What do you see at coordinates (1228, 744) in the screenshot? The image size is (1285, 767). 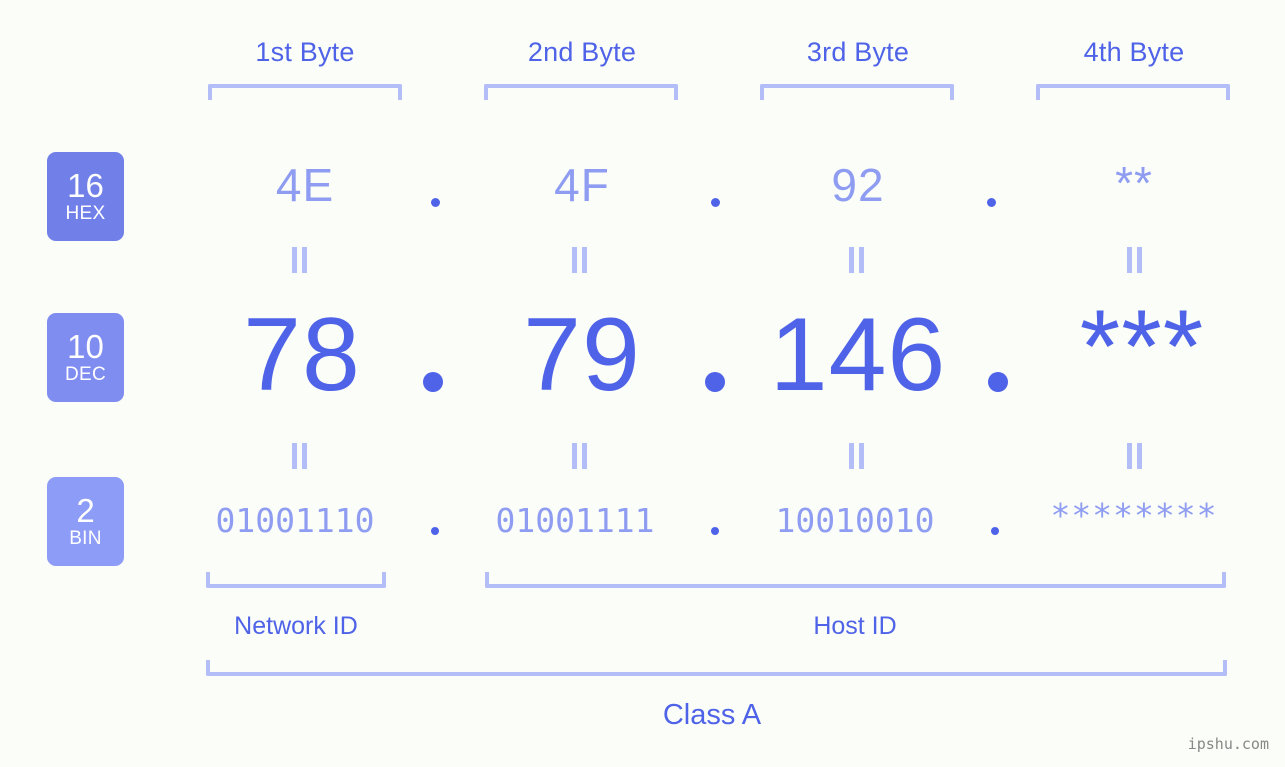 I see `site-watermark: ipshu.com` at bounding box center [1228, 744].